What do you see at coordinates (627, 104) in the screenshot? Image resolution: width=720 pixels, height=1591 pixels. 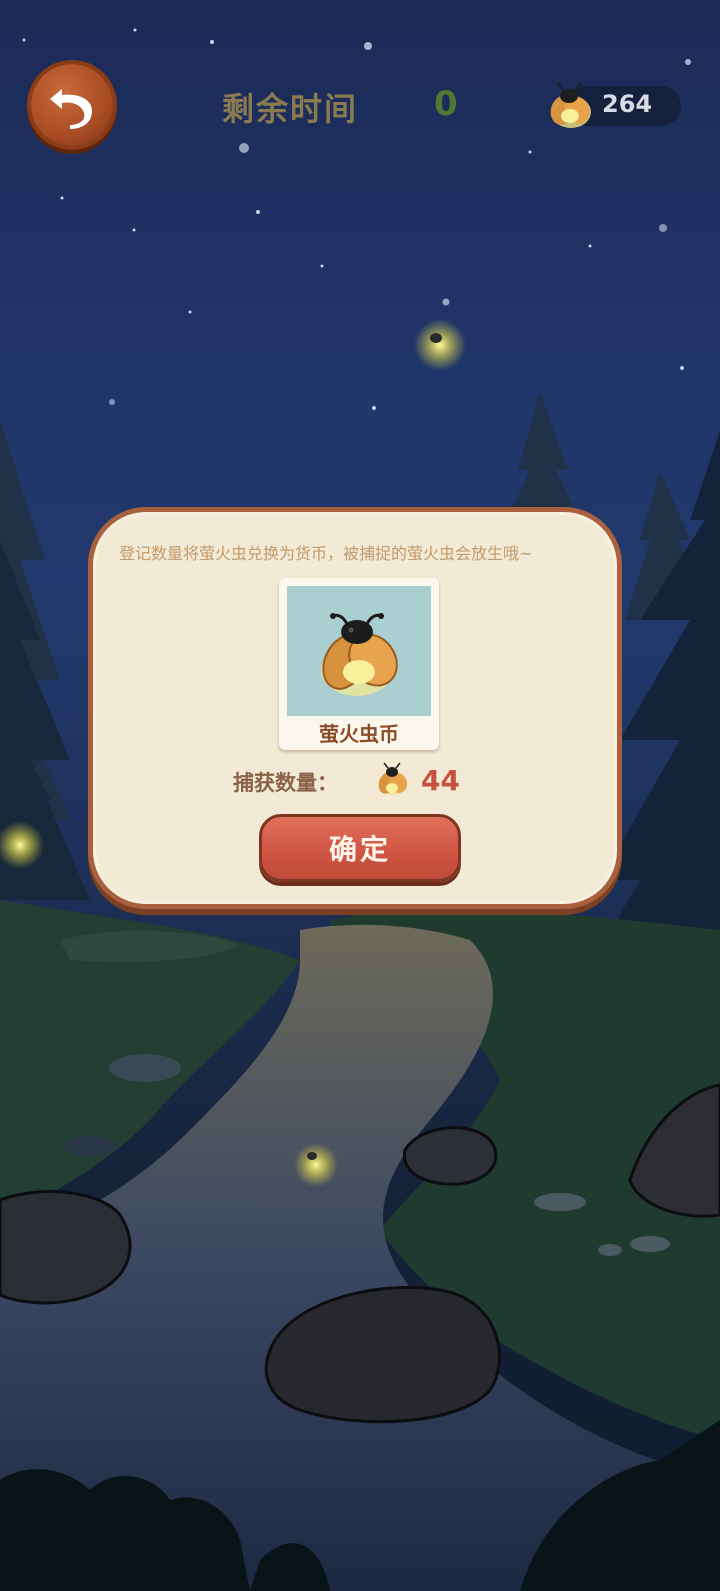 I see `coin-count: 264` at bounding box center [627, 104].